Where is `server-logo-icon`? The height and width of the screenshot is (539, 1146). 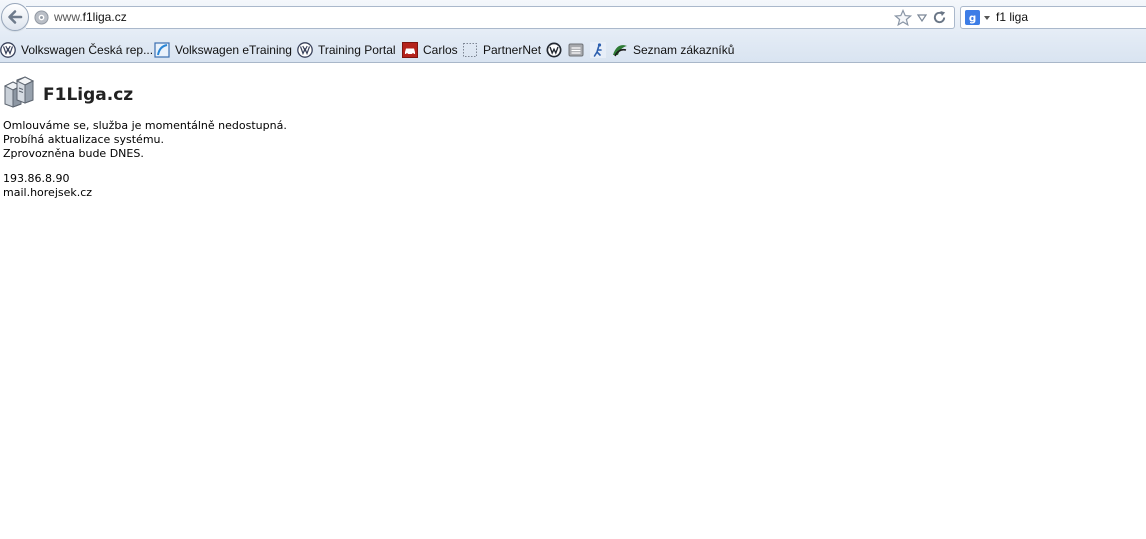
server-logo-icon is located at coordinates (19, 92).